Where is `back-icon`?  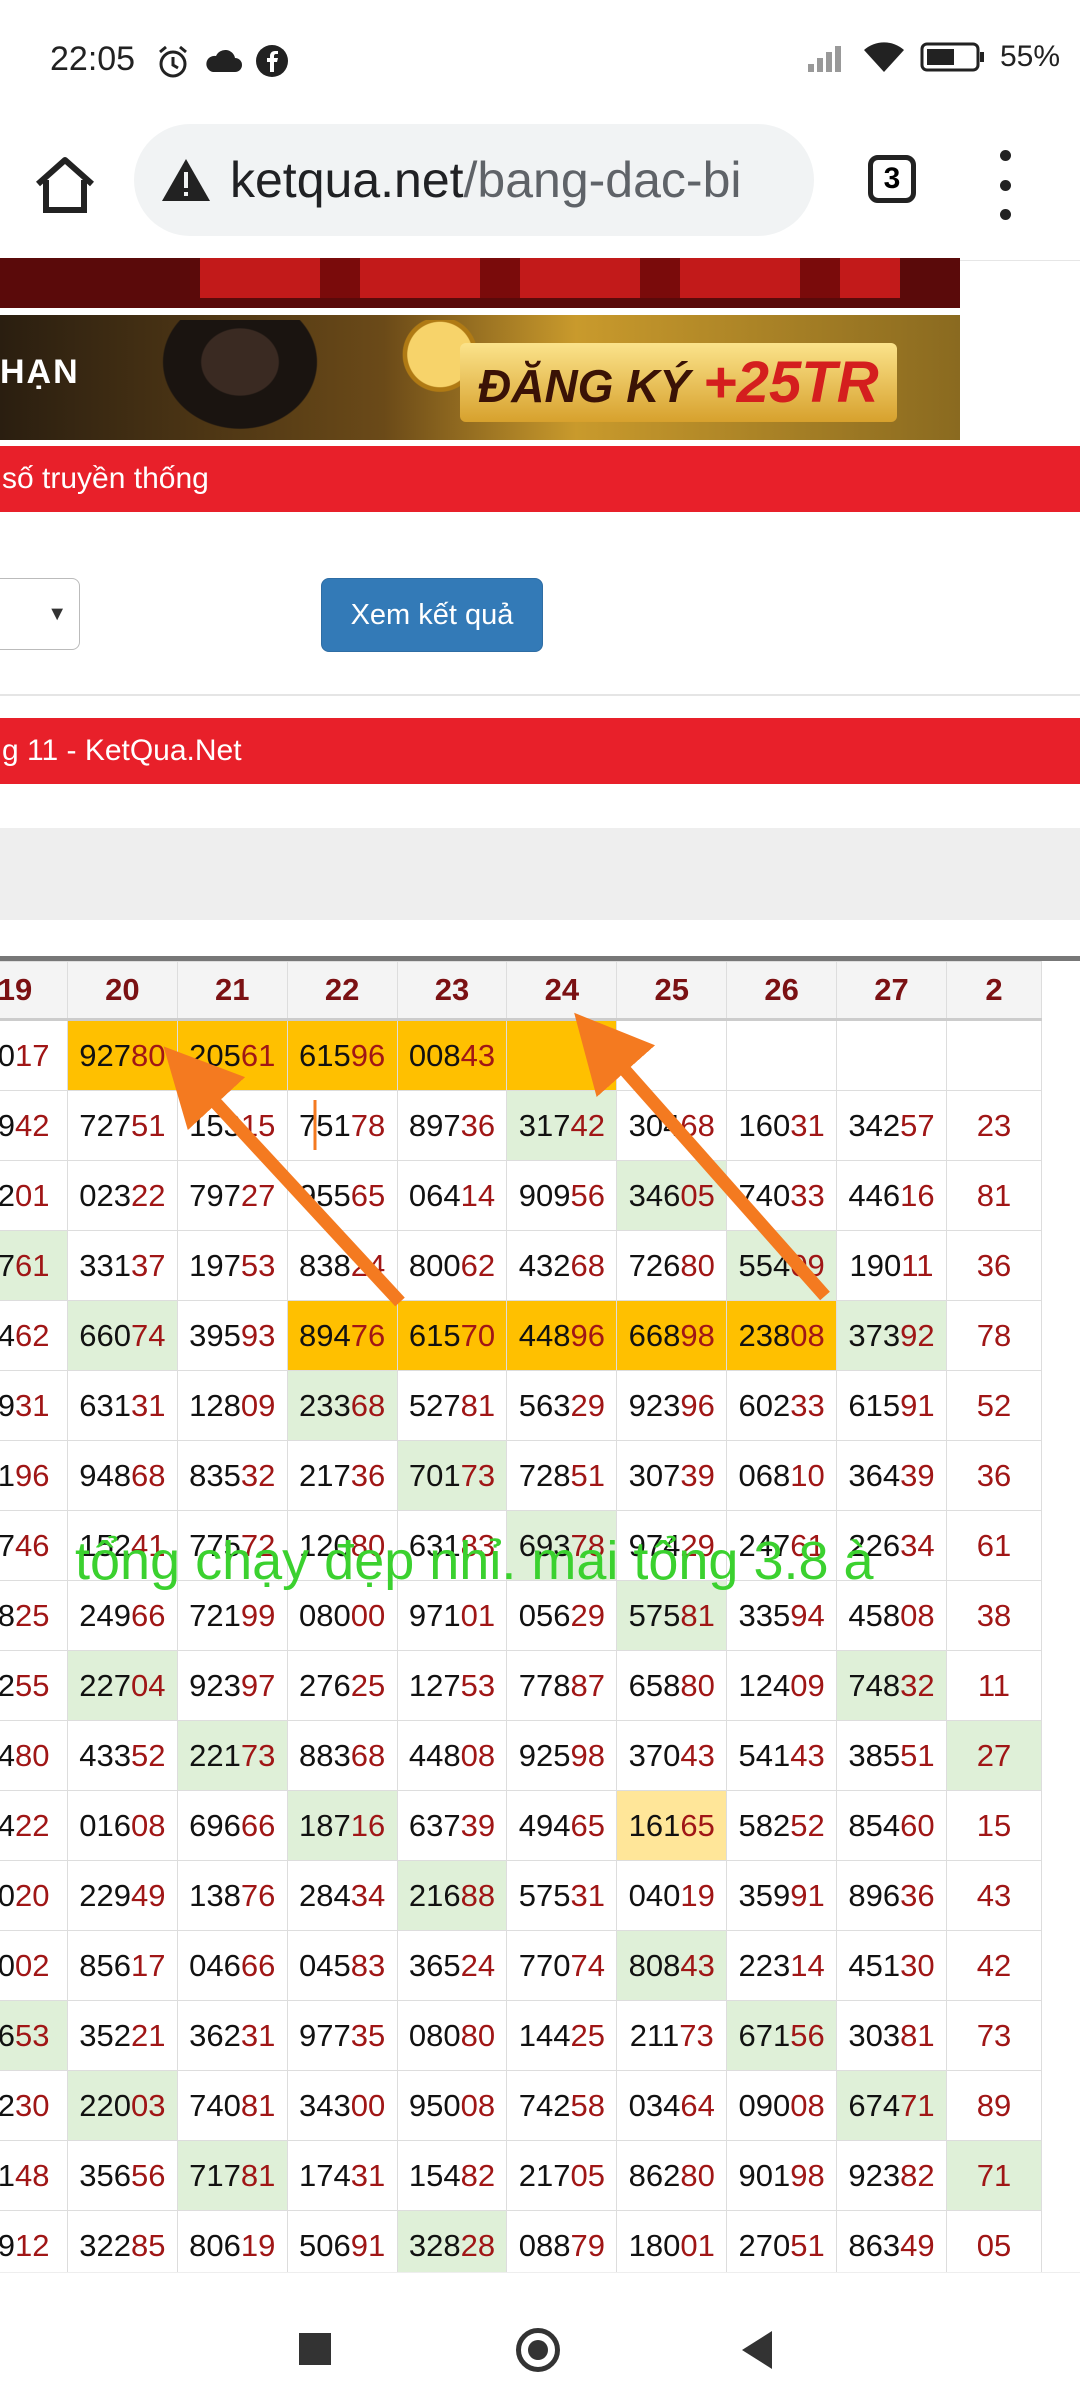 back-icon is located at coordinates (757, 2350).